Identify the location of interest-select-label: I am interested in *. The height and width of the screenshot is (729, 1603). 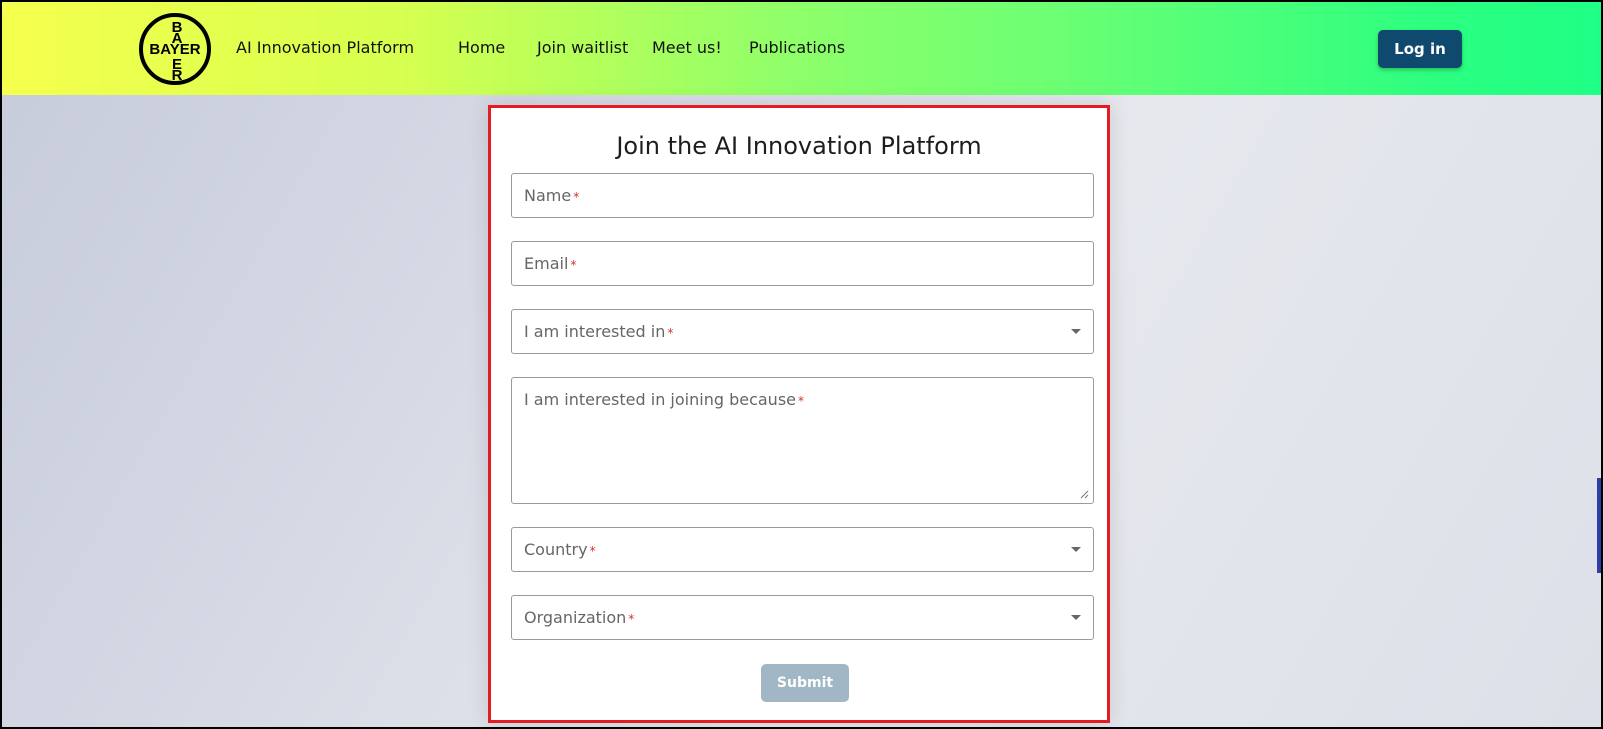
(599, 331).